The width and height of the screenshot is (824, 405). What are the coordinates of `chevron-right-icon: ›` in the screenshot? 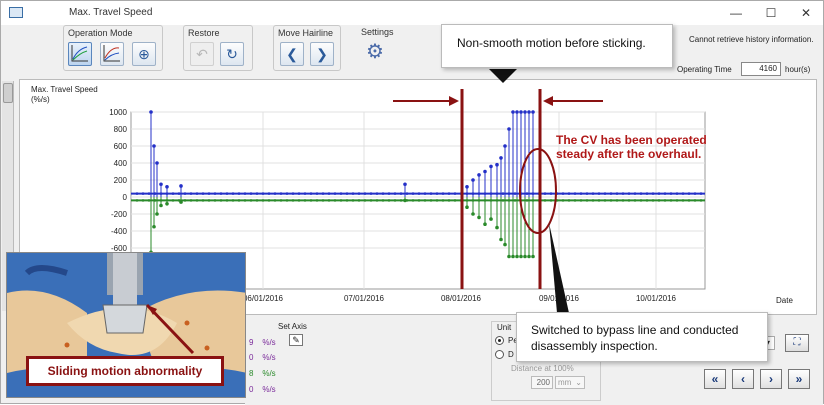 It's located at (771, 379).